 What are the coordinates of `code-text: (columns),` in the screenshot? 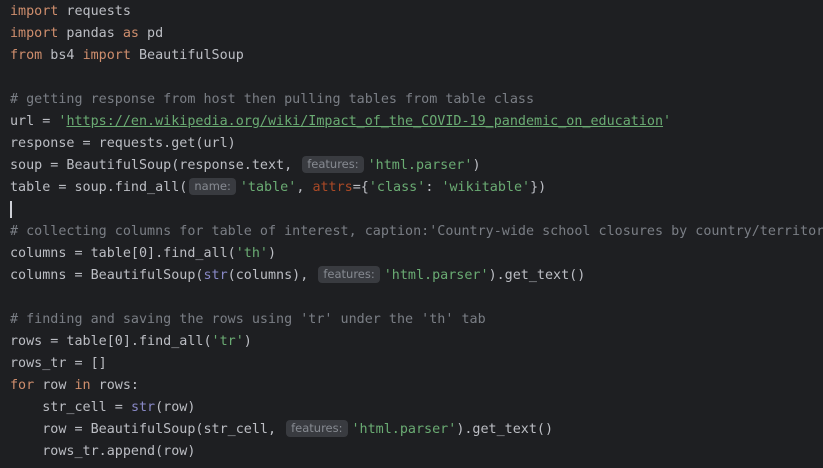 It's located at (272, 275).